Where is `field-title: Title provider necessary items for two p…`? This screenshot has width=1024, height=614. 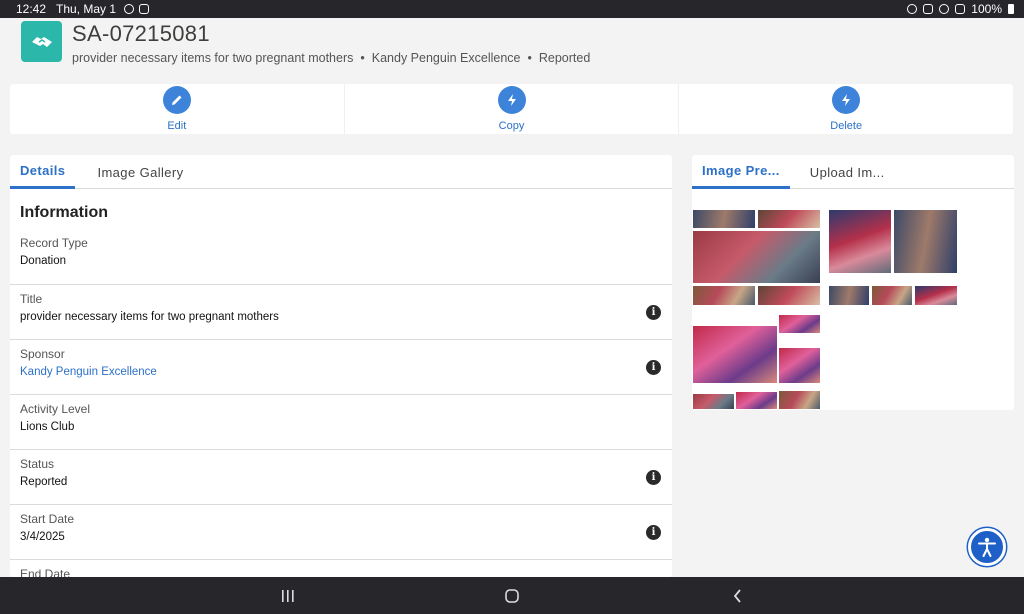
field-title: Title provider necessary items for two p… is located at coordinates (341, 312).